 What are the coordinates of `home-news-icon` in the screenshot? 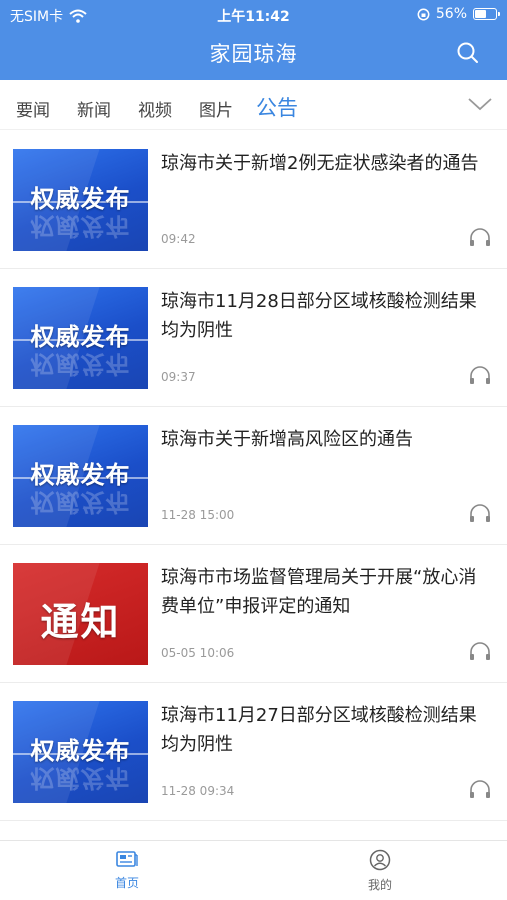 It's located at (127, 859).